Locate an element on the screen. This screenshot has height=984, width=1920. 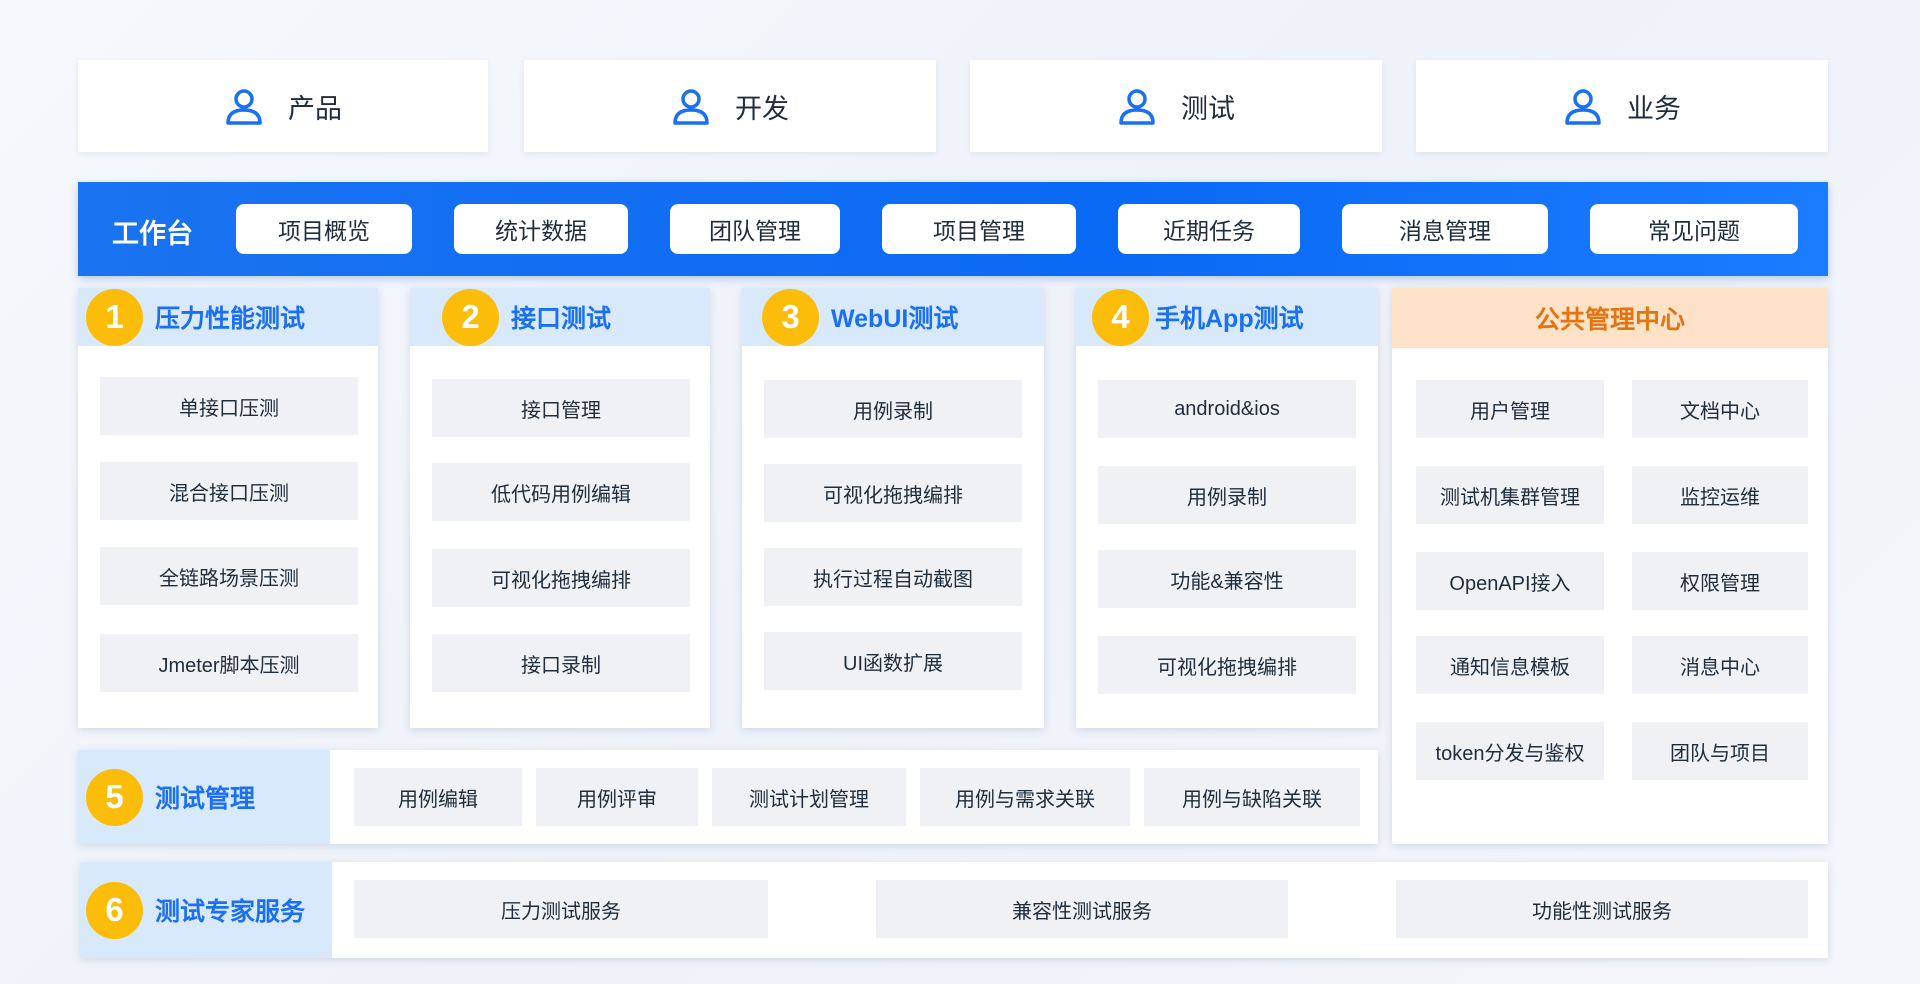
workbench-button: 团队管理 is located at coordinates (755, 229).